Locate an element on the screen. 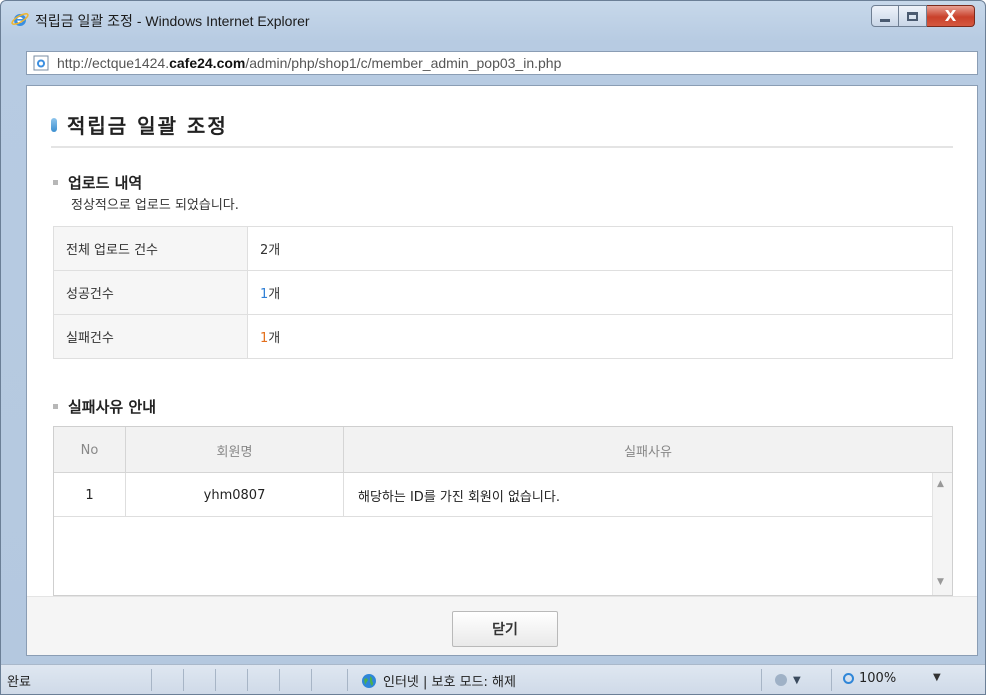 This screenshot has height=695, width=986. page-header: 적립금 일괄 조정 is located at coordinates (139, 124).